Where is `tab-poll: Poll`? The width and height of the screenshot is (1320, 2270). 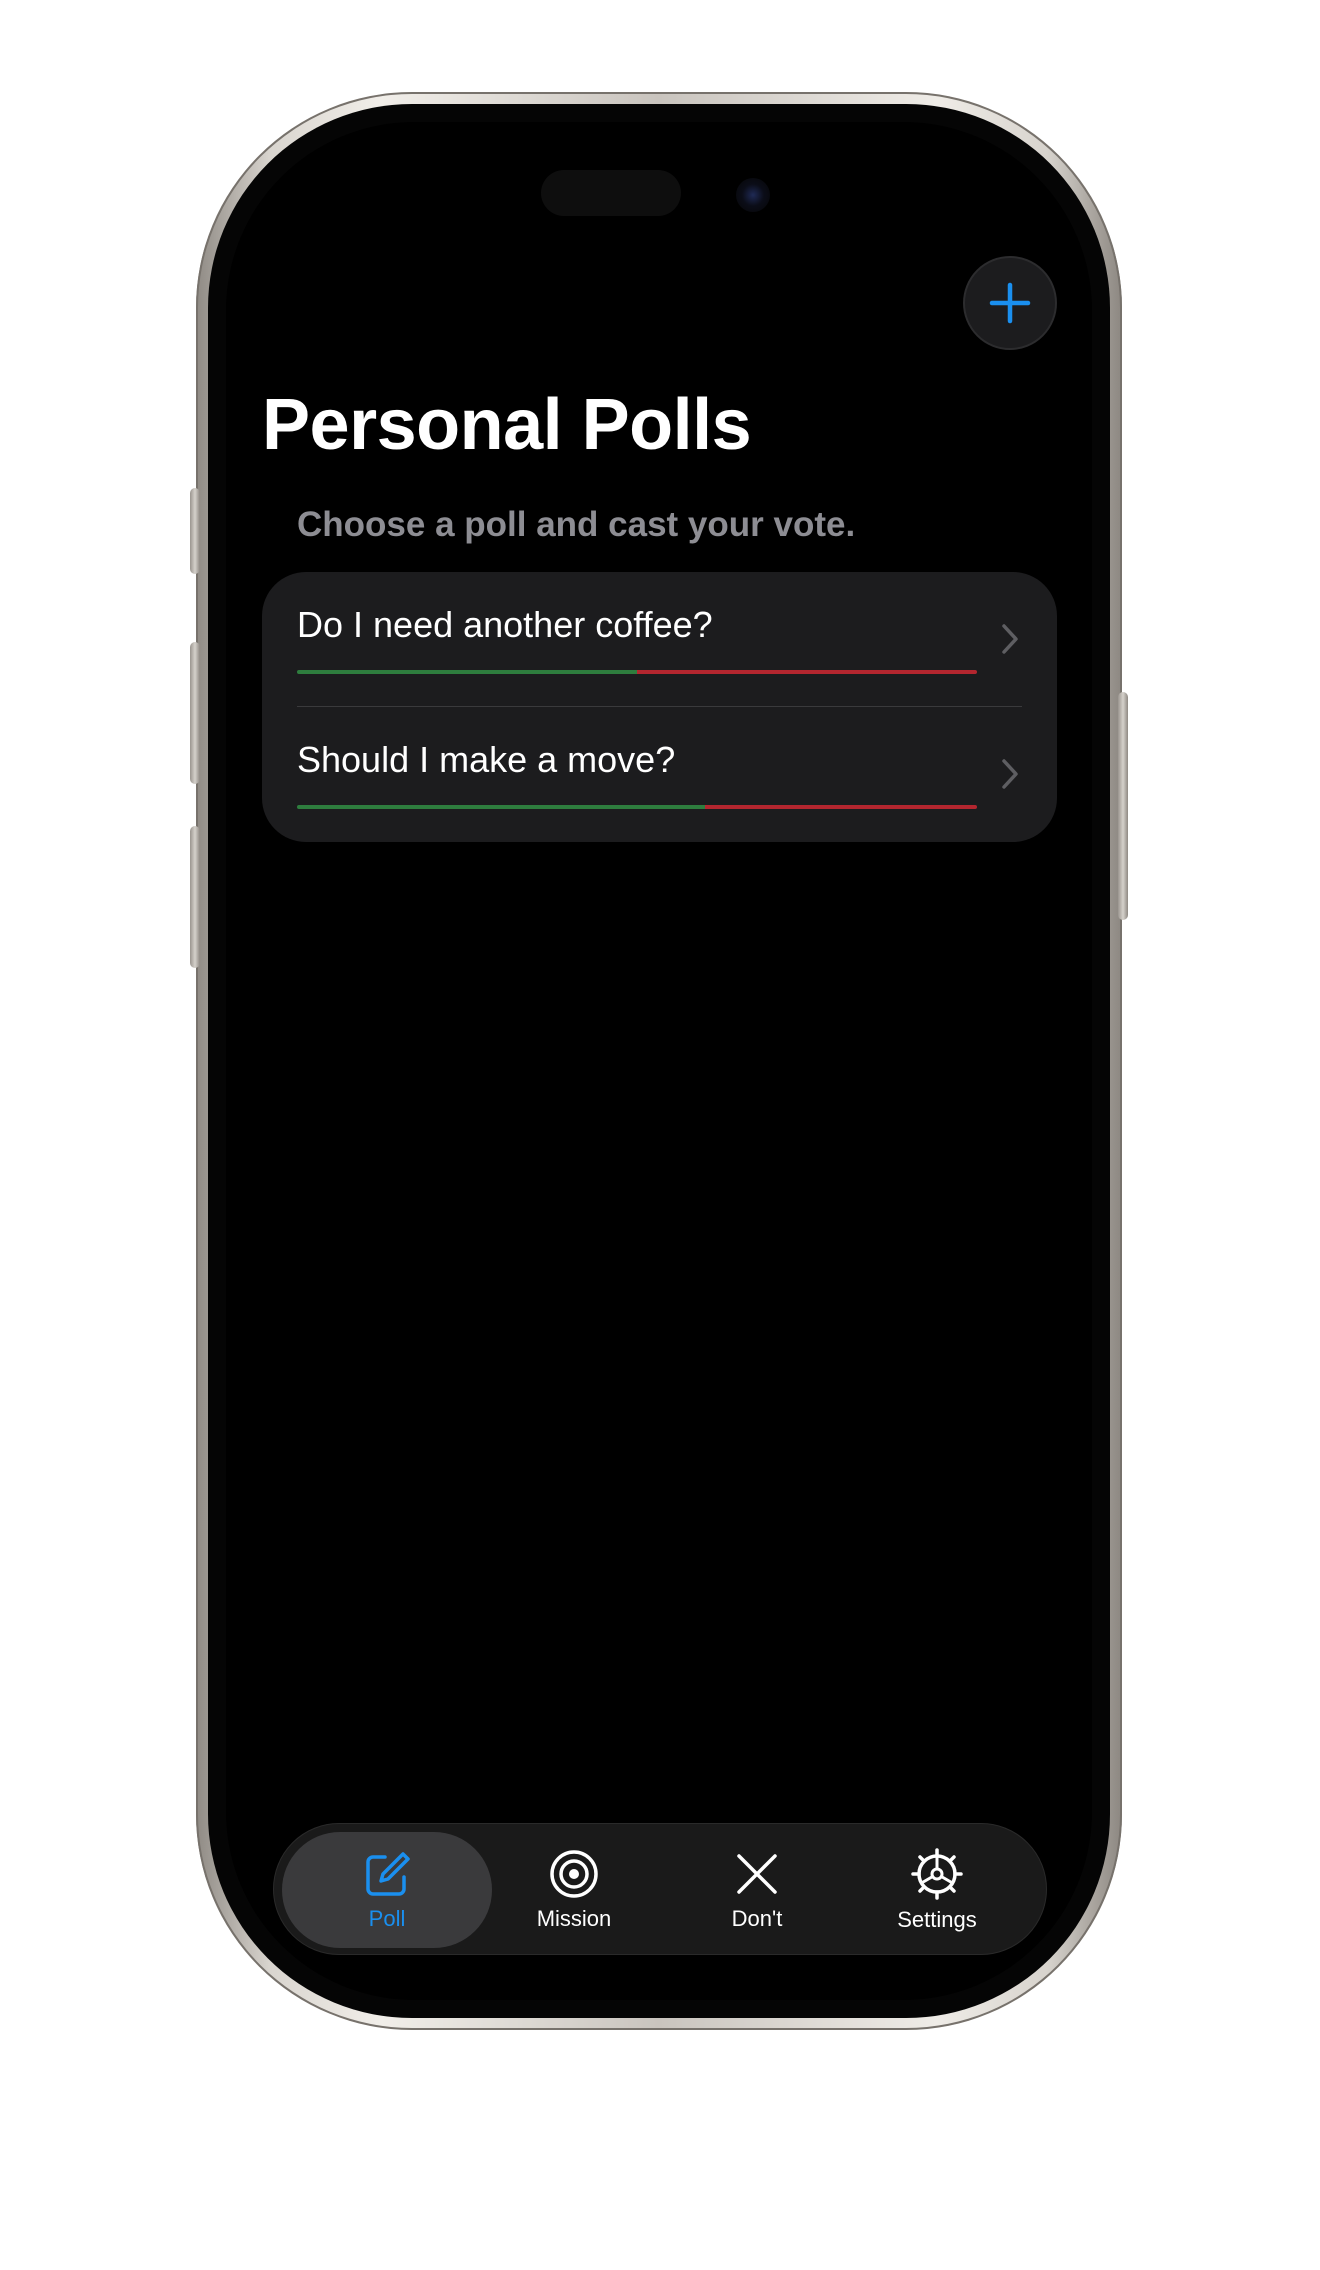
tab-poll: Poll is located at coordinates (387, 1890).